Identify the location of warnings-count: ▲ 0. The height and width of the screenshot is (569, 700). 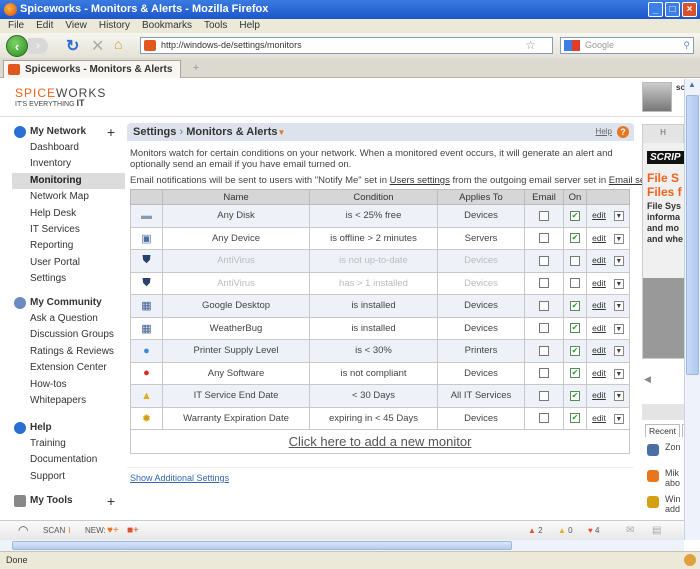
(565, 530).